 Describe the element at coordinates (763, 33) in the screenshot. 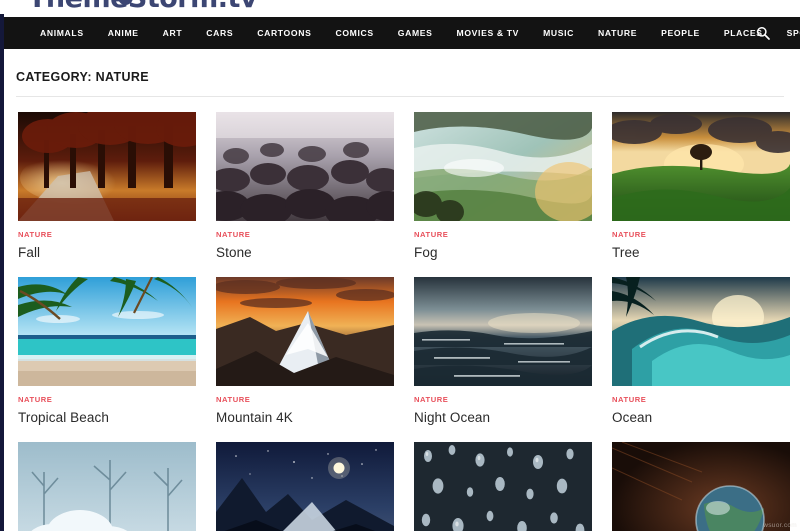

I see `search-icon` at that location.